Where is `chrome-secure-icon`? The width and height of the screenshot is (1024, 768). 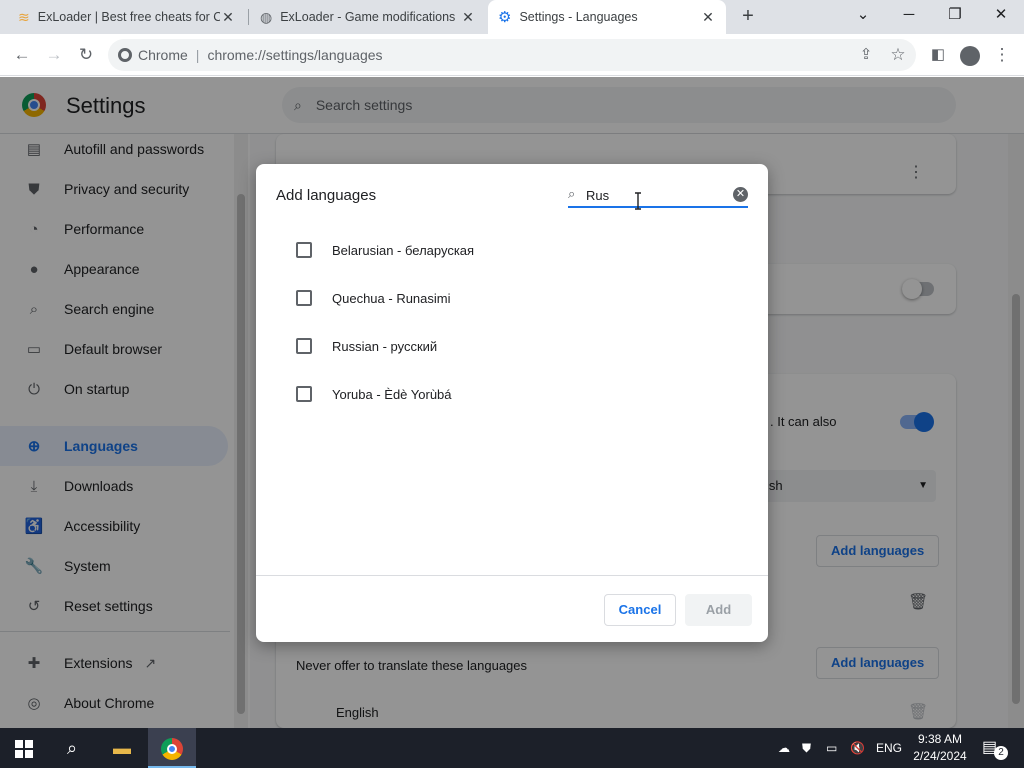
chrome-secure-icon is located at coordinates (125, 55).